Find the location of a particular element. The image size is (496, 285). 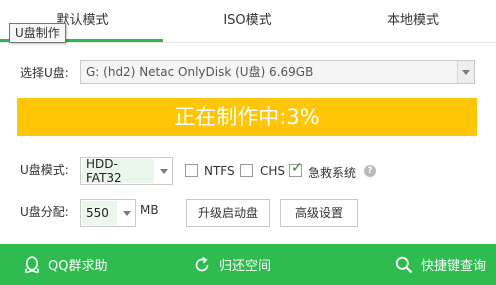

mode-select-dropdown-button is located at coordinates (163, 171).